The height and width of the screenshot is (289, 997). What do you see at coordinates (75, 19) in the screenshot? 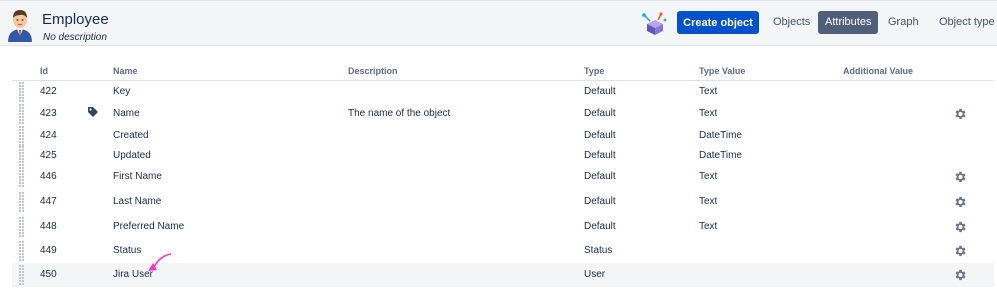
I see `object-type-title: Employee` at bounding box center [75, 19].